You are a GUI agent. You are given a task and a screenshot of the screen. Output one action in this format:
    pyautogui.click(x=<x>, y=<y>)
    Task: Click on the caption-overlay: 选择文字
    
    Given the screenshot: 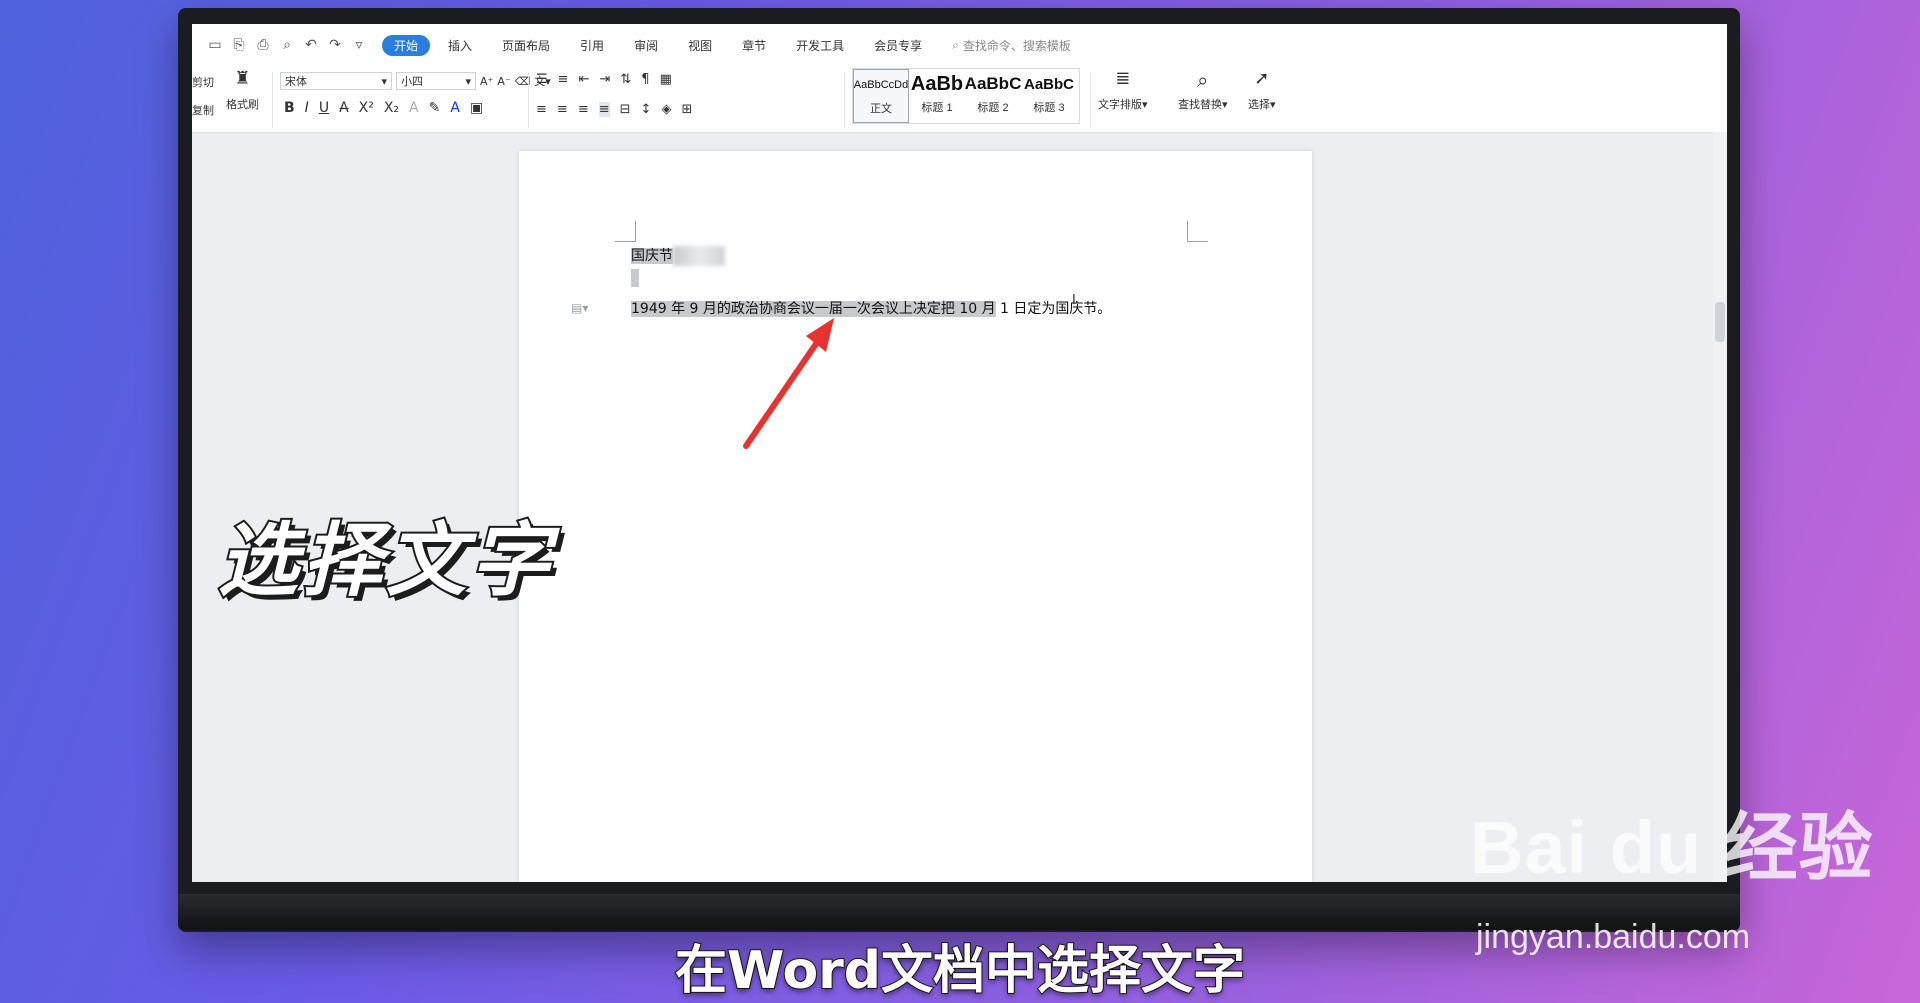 What is the action you would take?
    pyautogui.click(x=385, y=560)
    